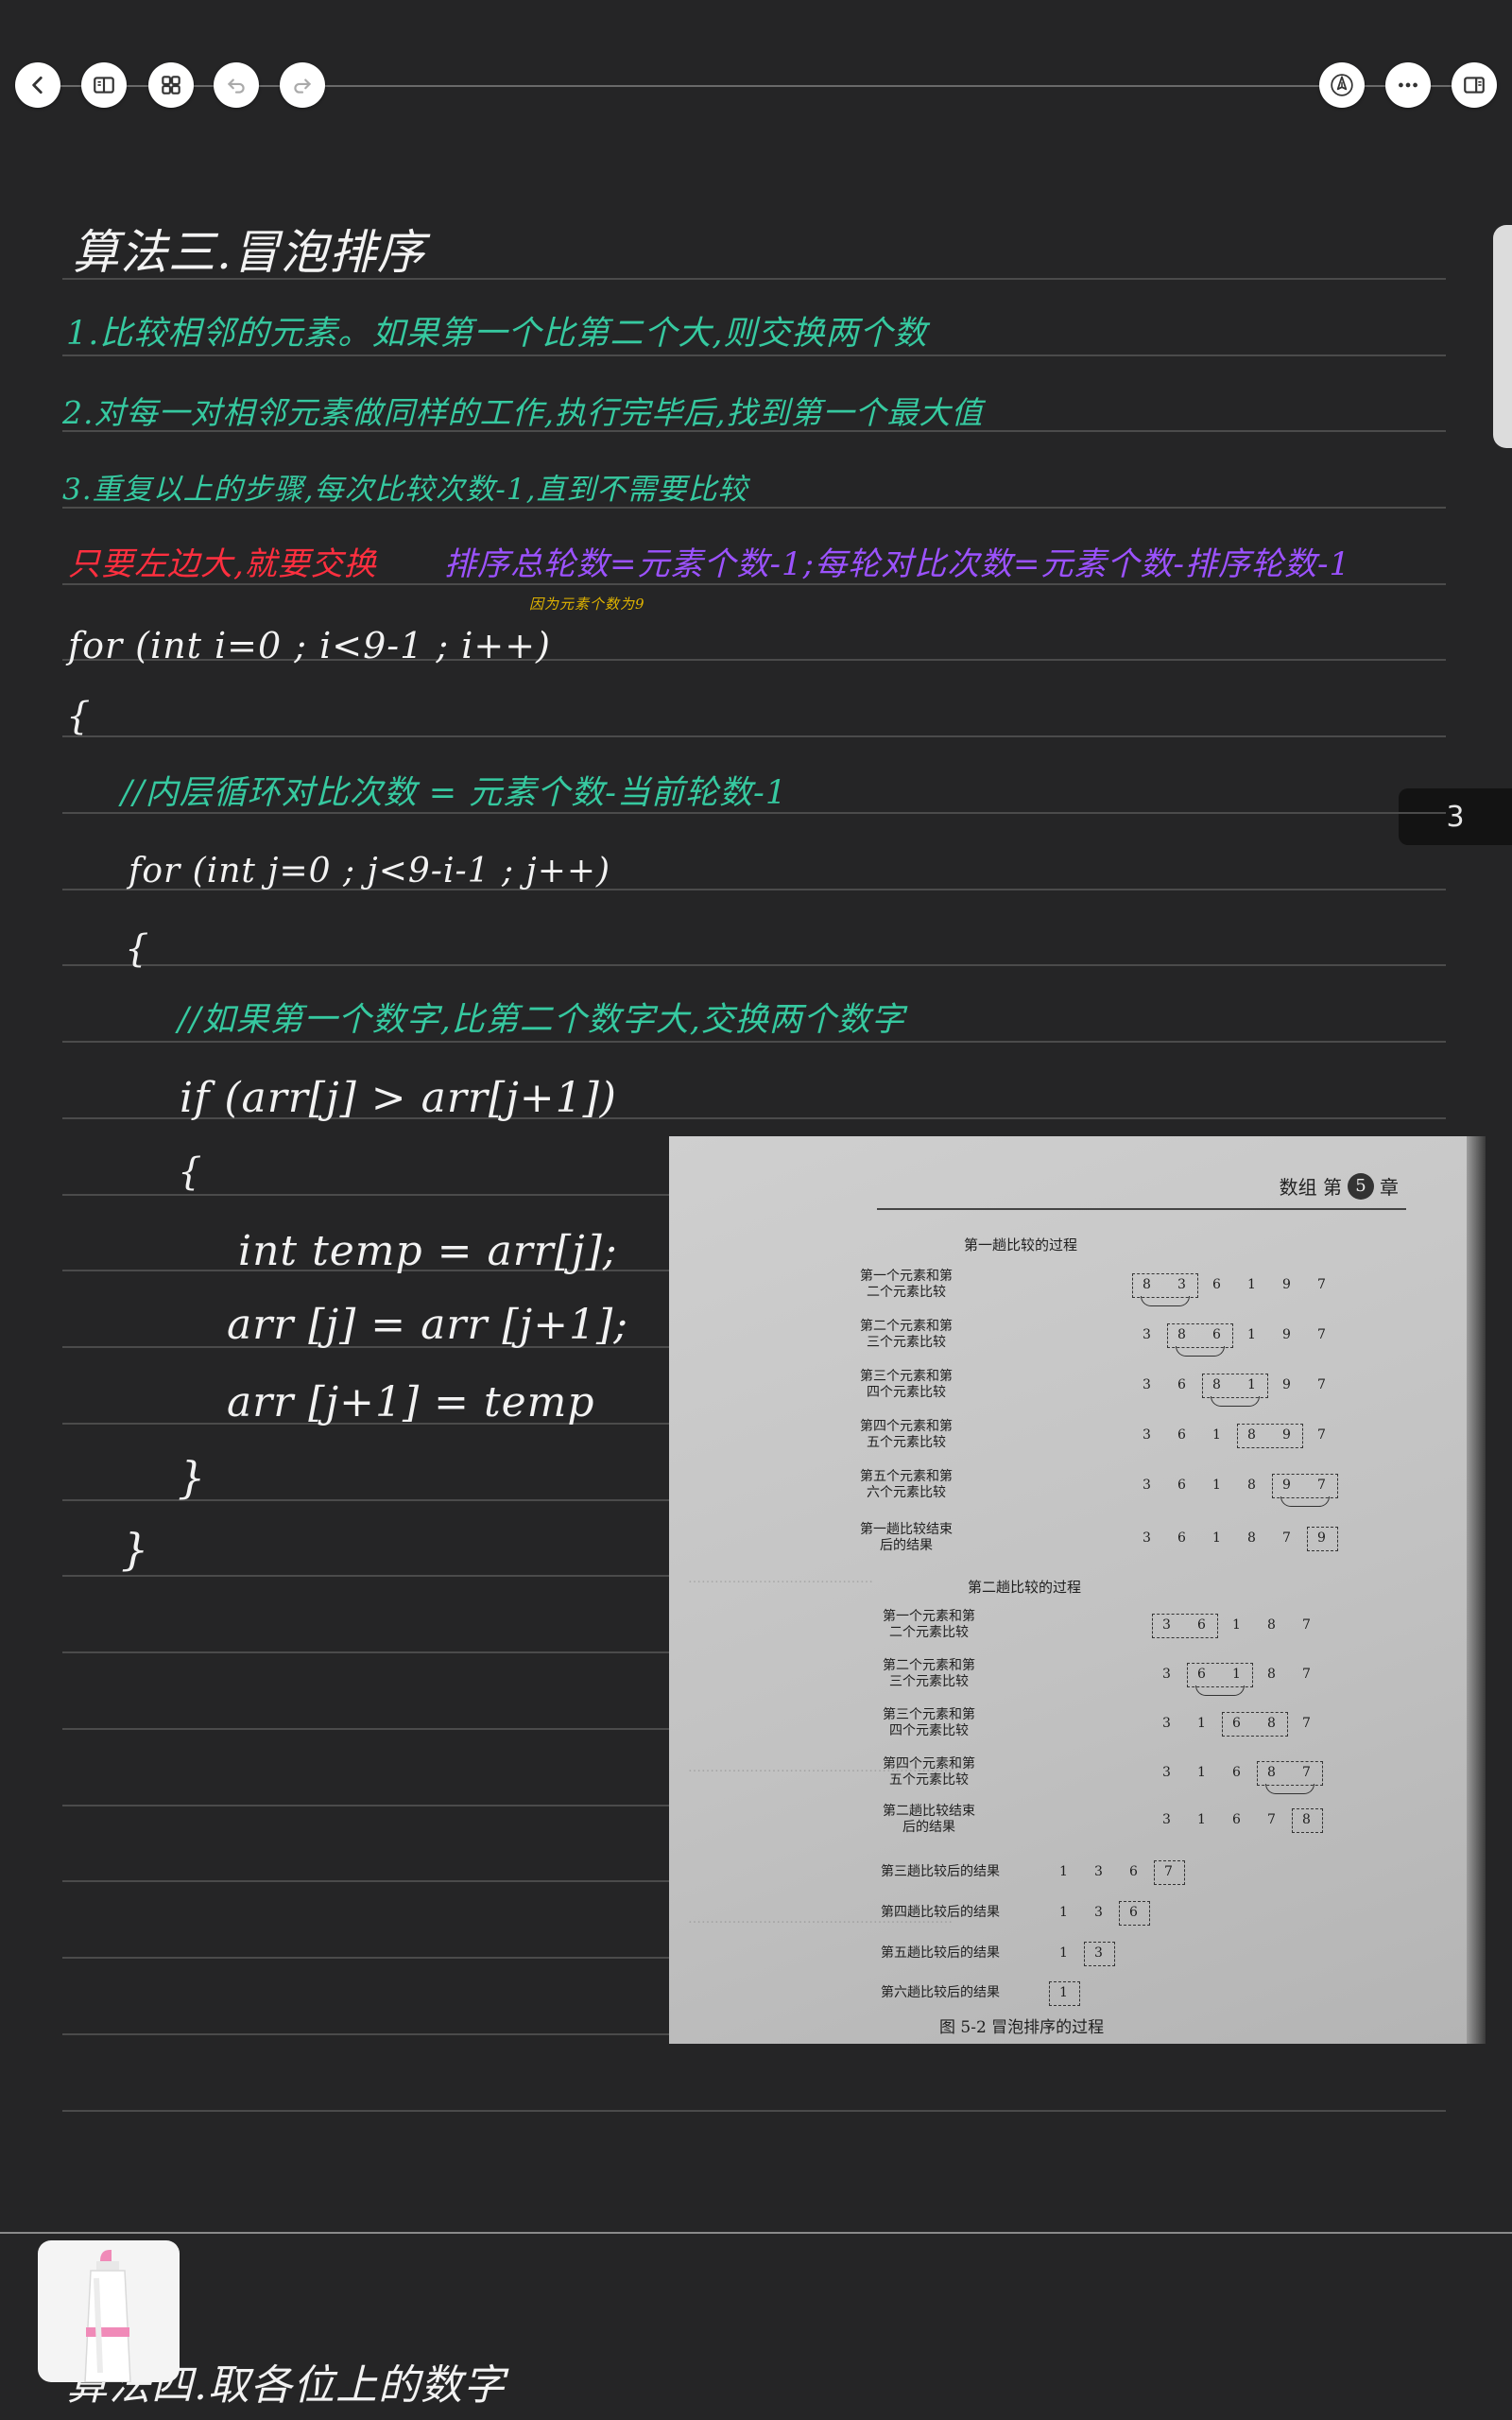 The width and height of the screenshot is (1512, 2420). I want to click on pen-tool-button, so click(1342, 85).